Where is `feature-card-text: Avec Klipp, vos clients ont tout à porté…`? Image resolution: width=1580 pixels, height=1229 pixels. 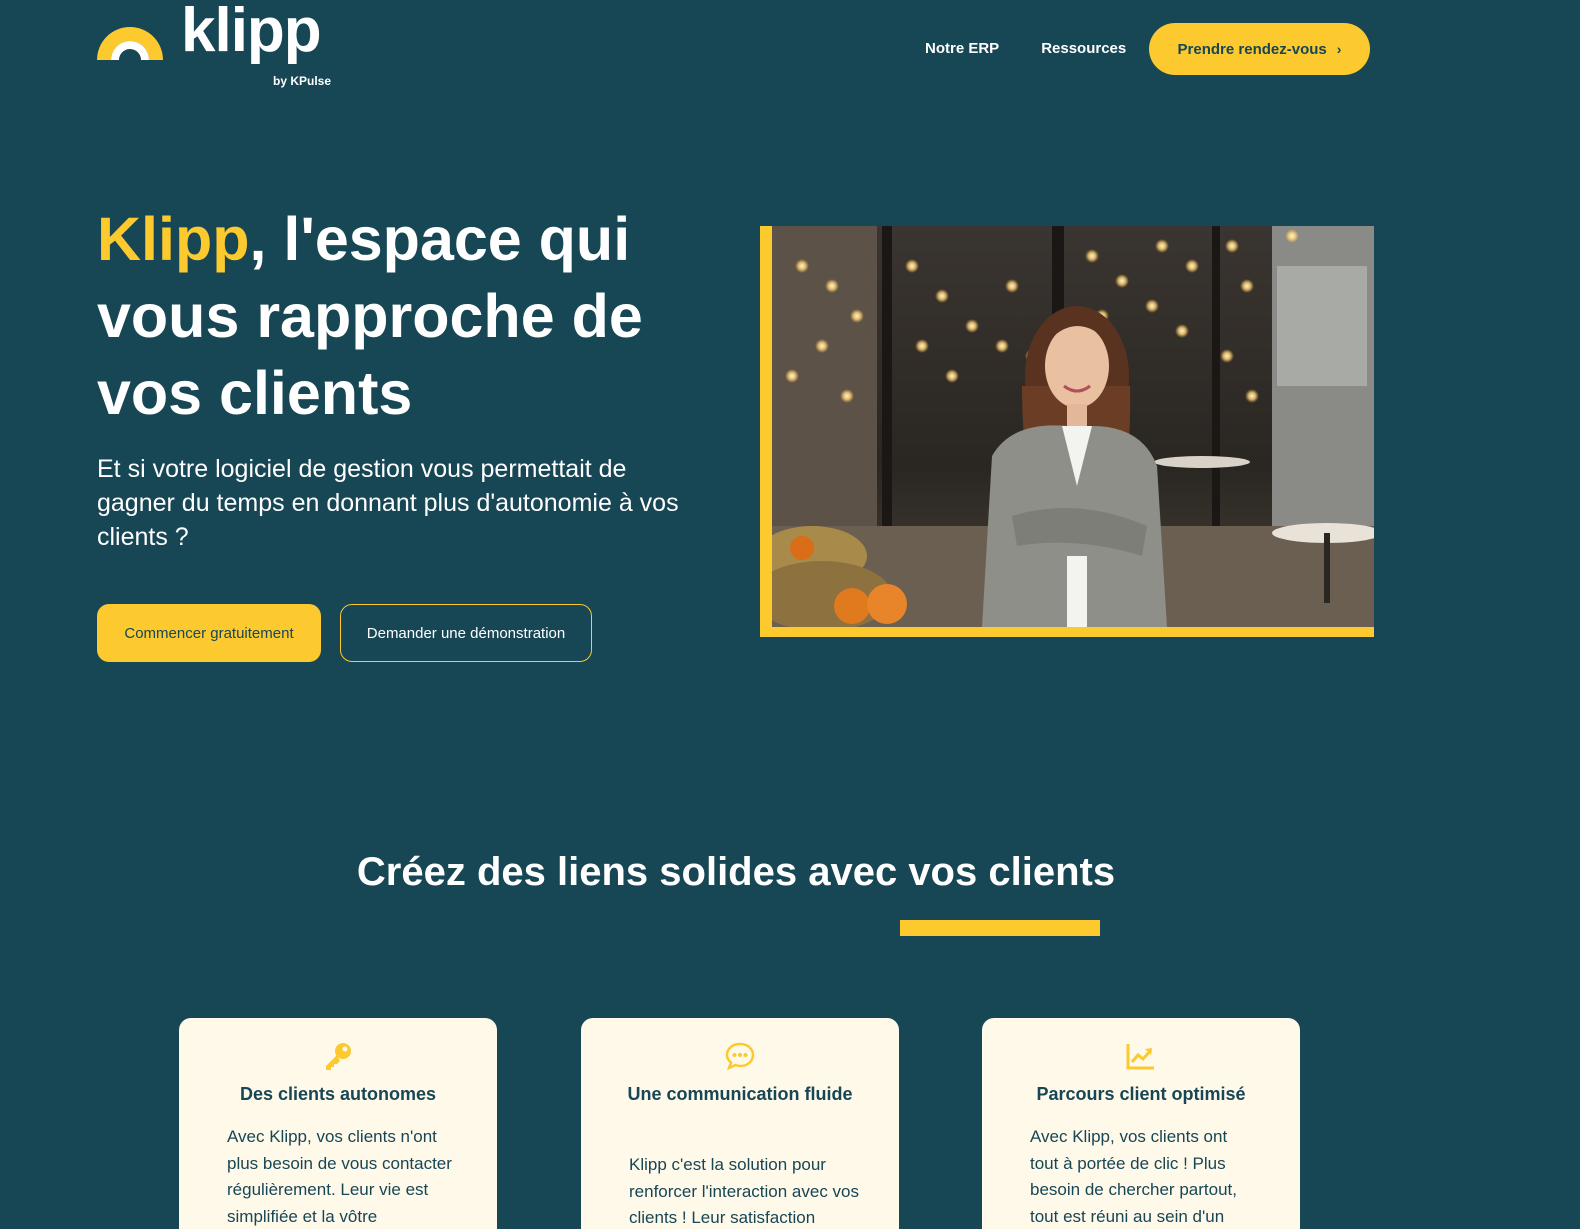 feature-card-text: Avec Klipp, vos clients ont tout à porté… is located at coordinates (1133, 1176).